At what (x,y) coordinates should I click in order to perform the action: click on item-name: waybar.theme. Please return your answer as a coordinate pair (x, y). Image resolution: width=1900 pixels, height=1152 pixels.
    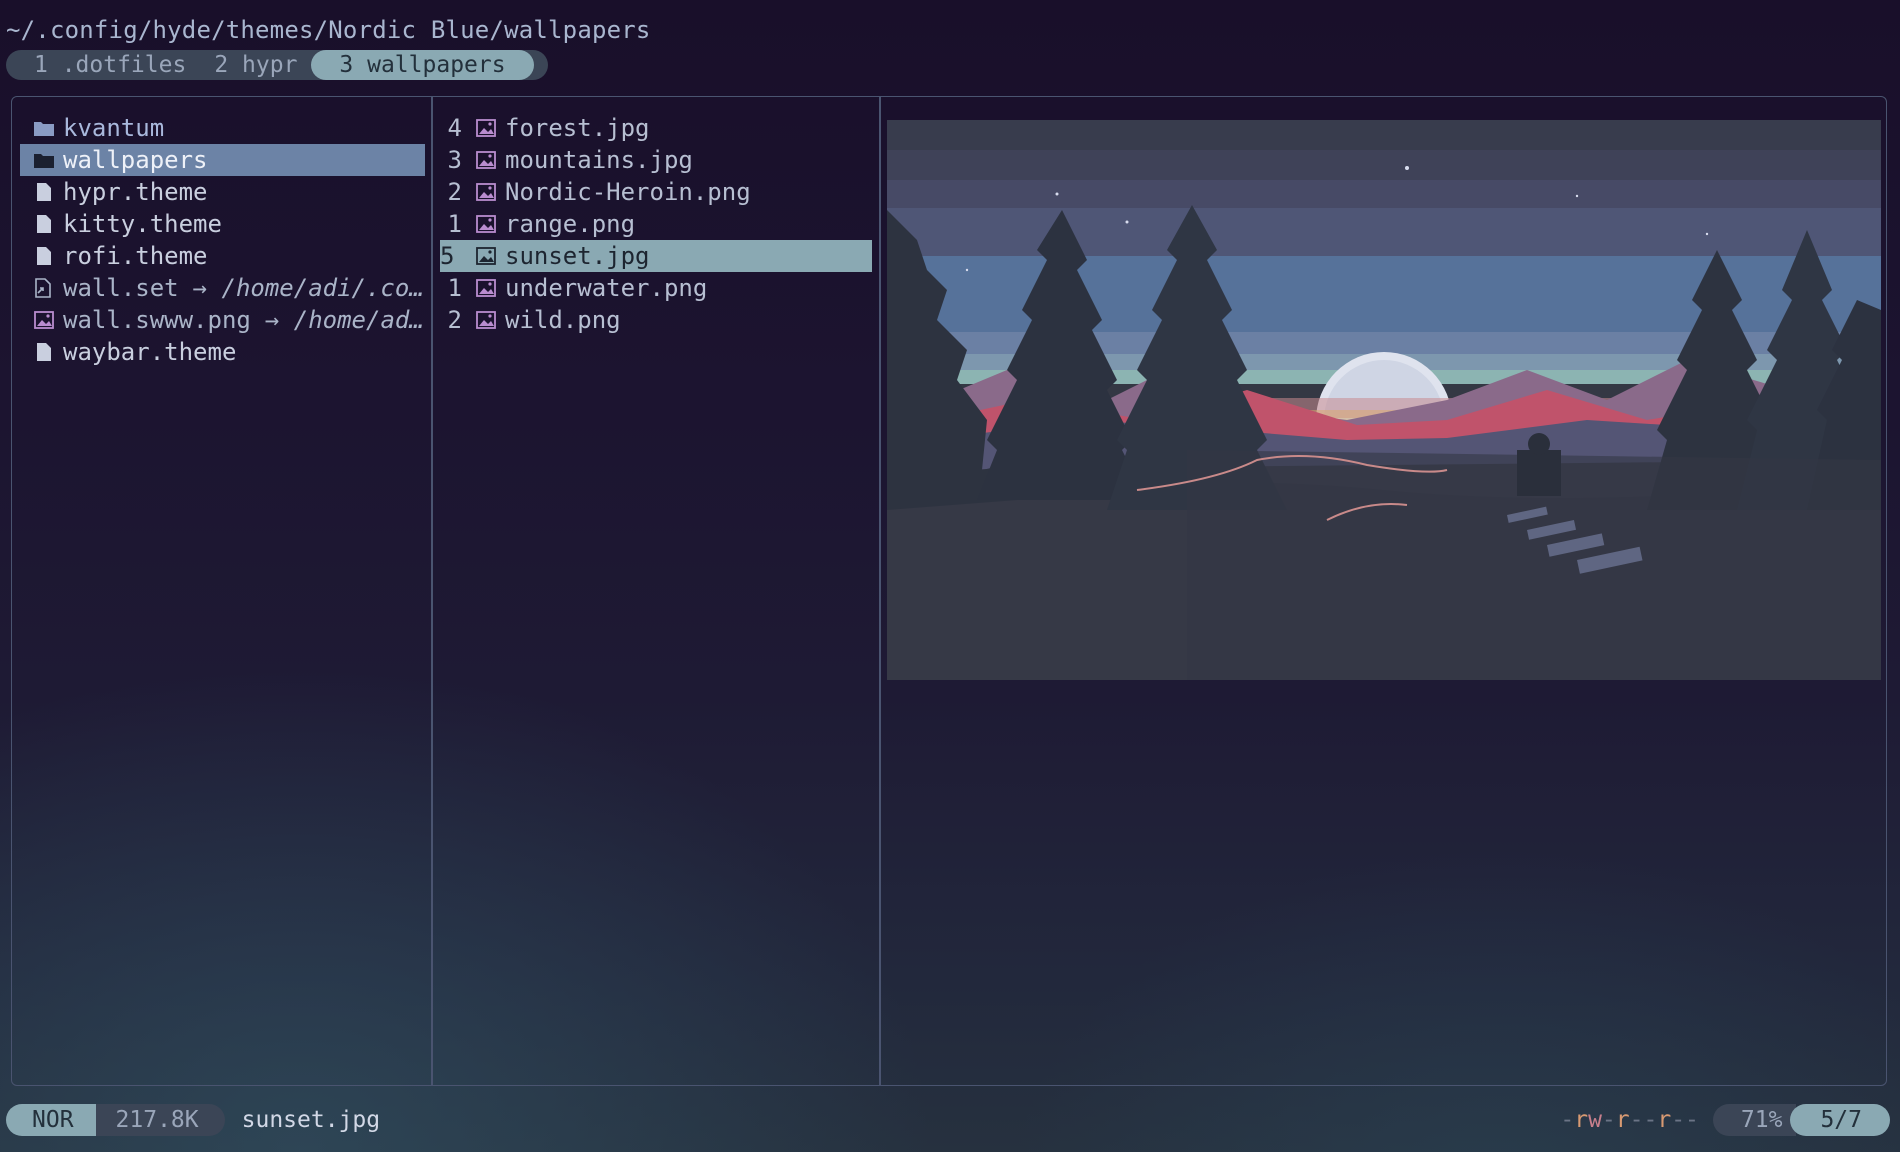
    Looking at the image, I should click on (150, 352).